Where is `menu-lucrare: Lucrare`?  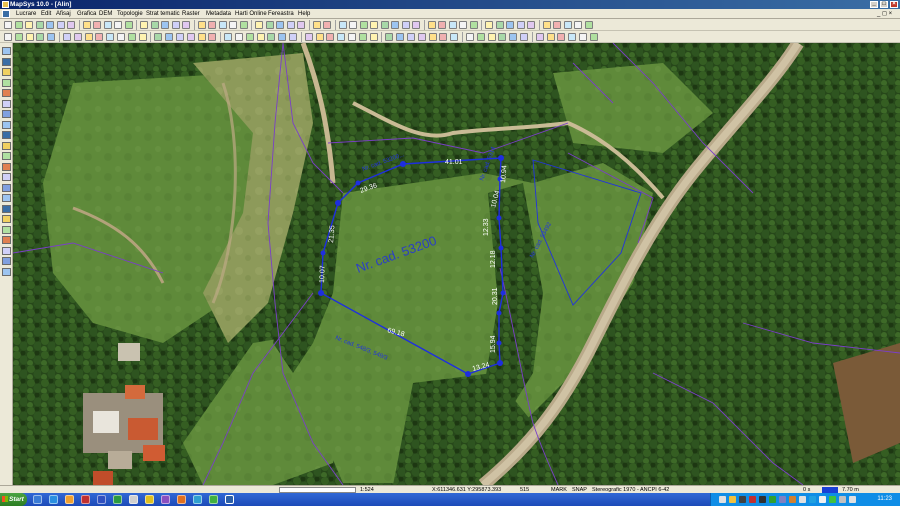 menu-lucrare: Lucrare is located at coordinates (26, 14).